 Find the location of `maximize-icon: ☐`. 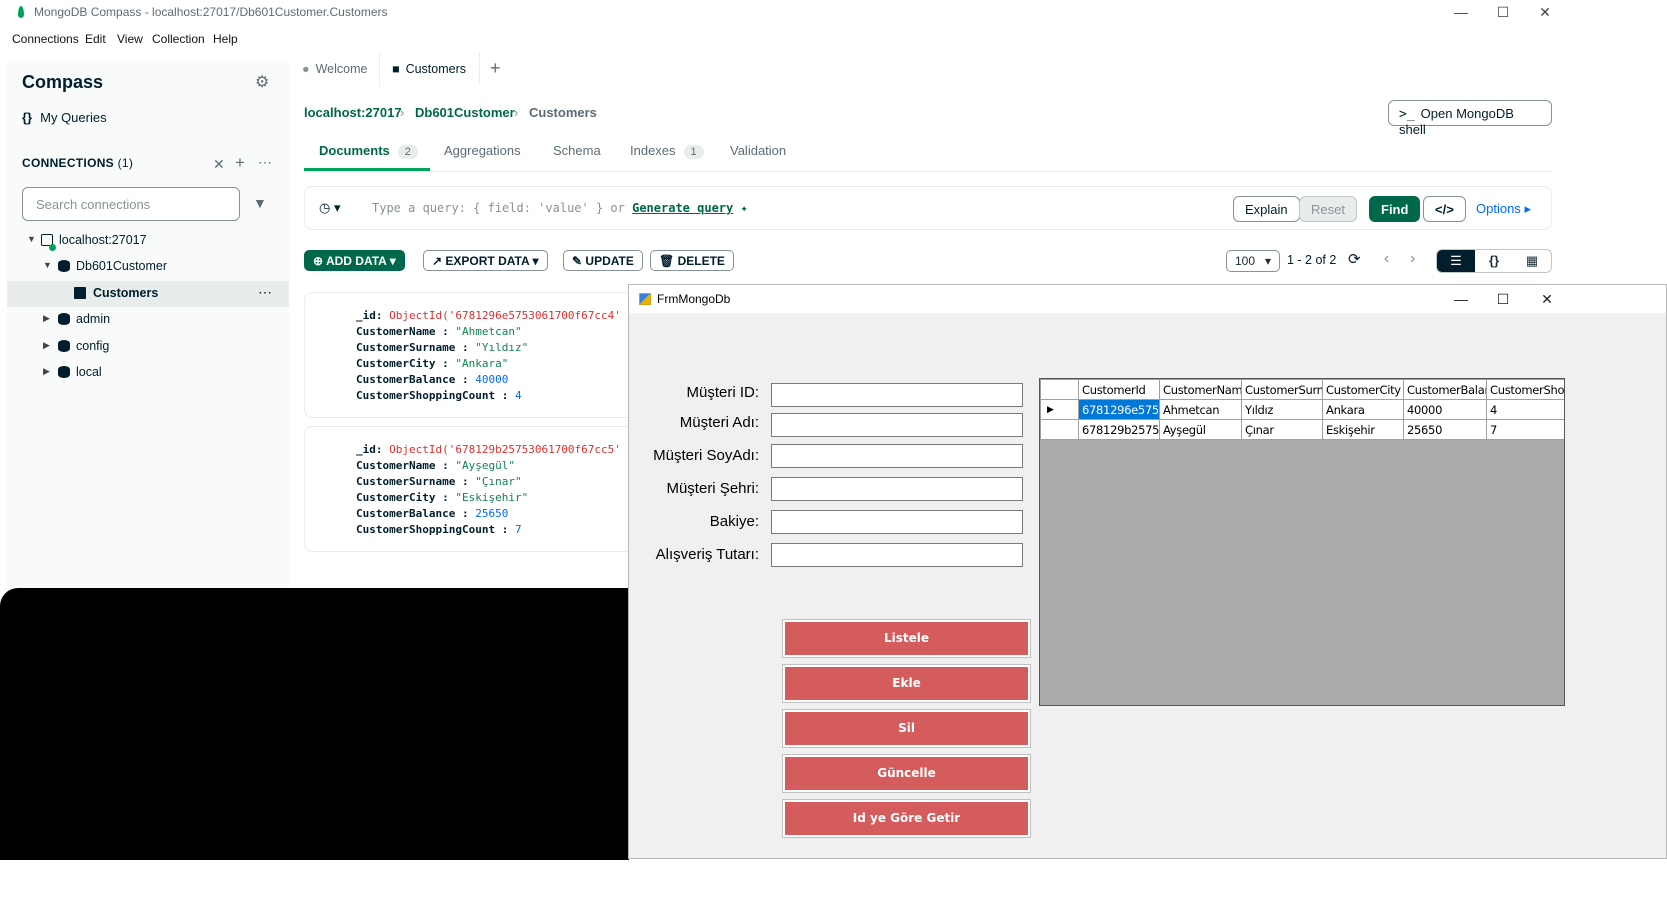

maximize-icon: ☐ is located at coordinates (1503, 13).